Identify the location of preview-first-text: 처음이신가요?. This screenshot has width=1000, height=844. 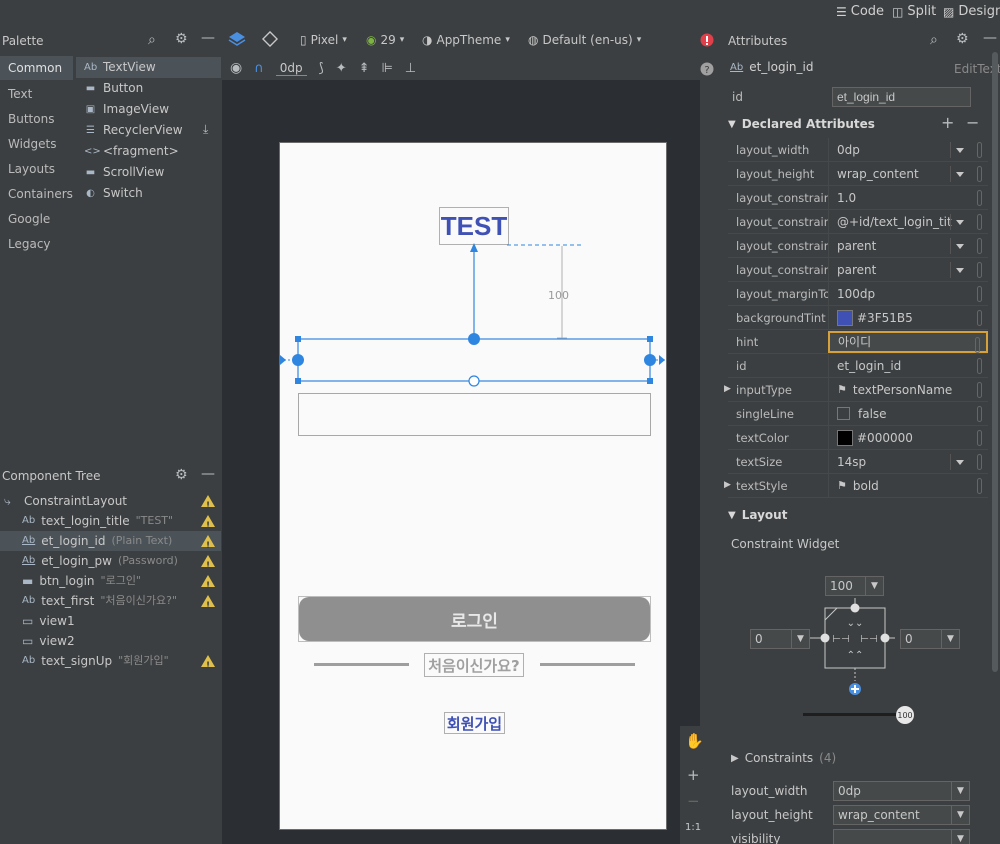
(474, 665).